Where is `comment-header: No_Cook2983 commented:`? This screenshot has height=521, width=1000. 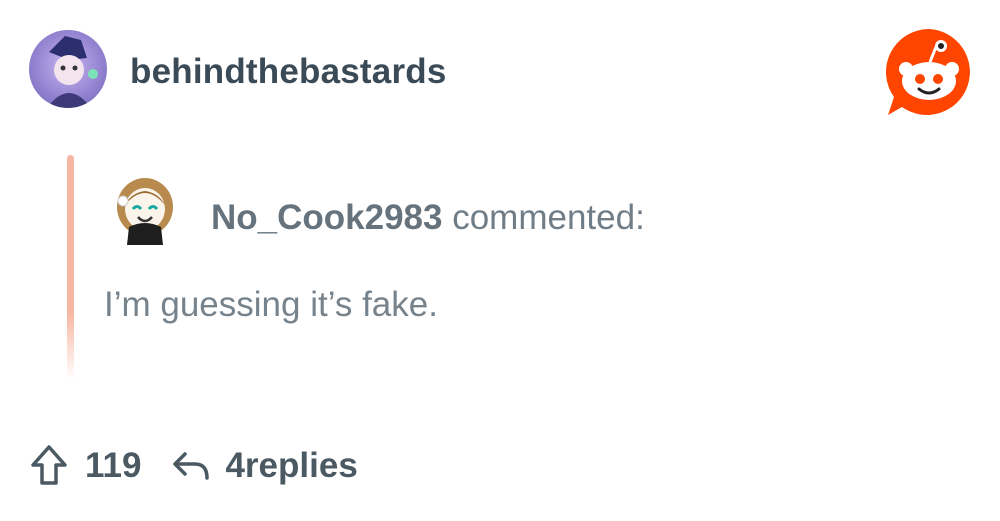 comment-header: No_Cook2983 commented: is located at coordinates (428, 218).